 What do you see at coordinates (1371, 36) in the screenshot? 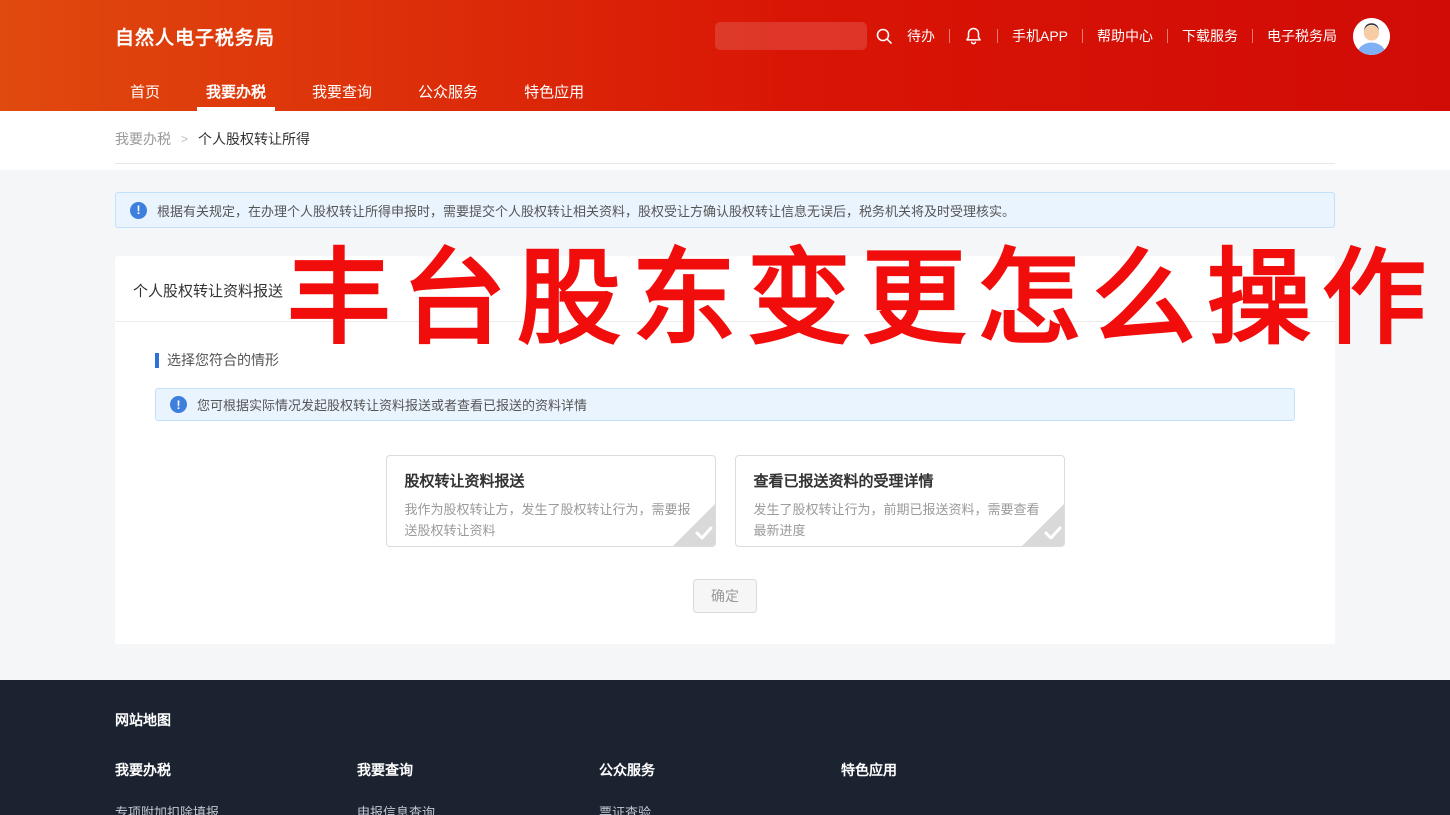
I see `user-avatar` at bounding box center [1371, 36].